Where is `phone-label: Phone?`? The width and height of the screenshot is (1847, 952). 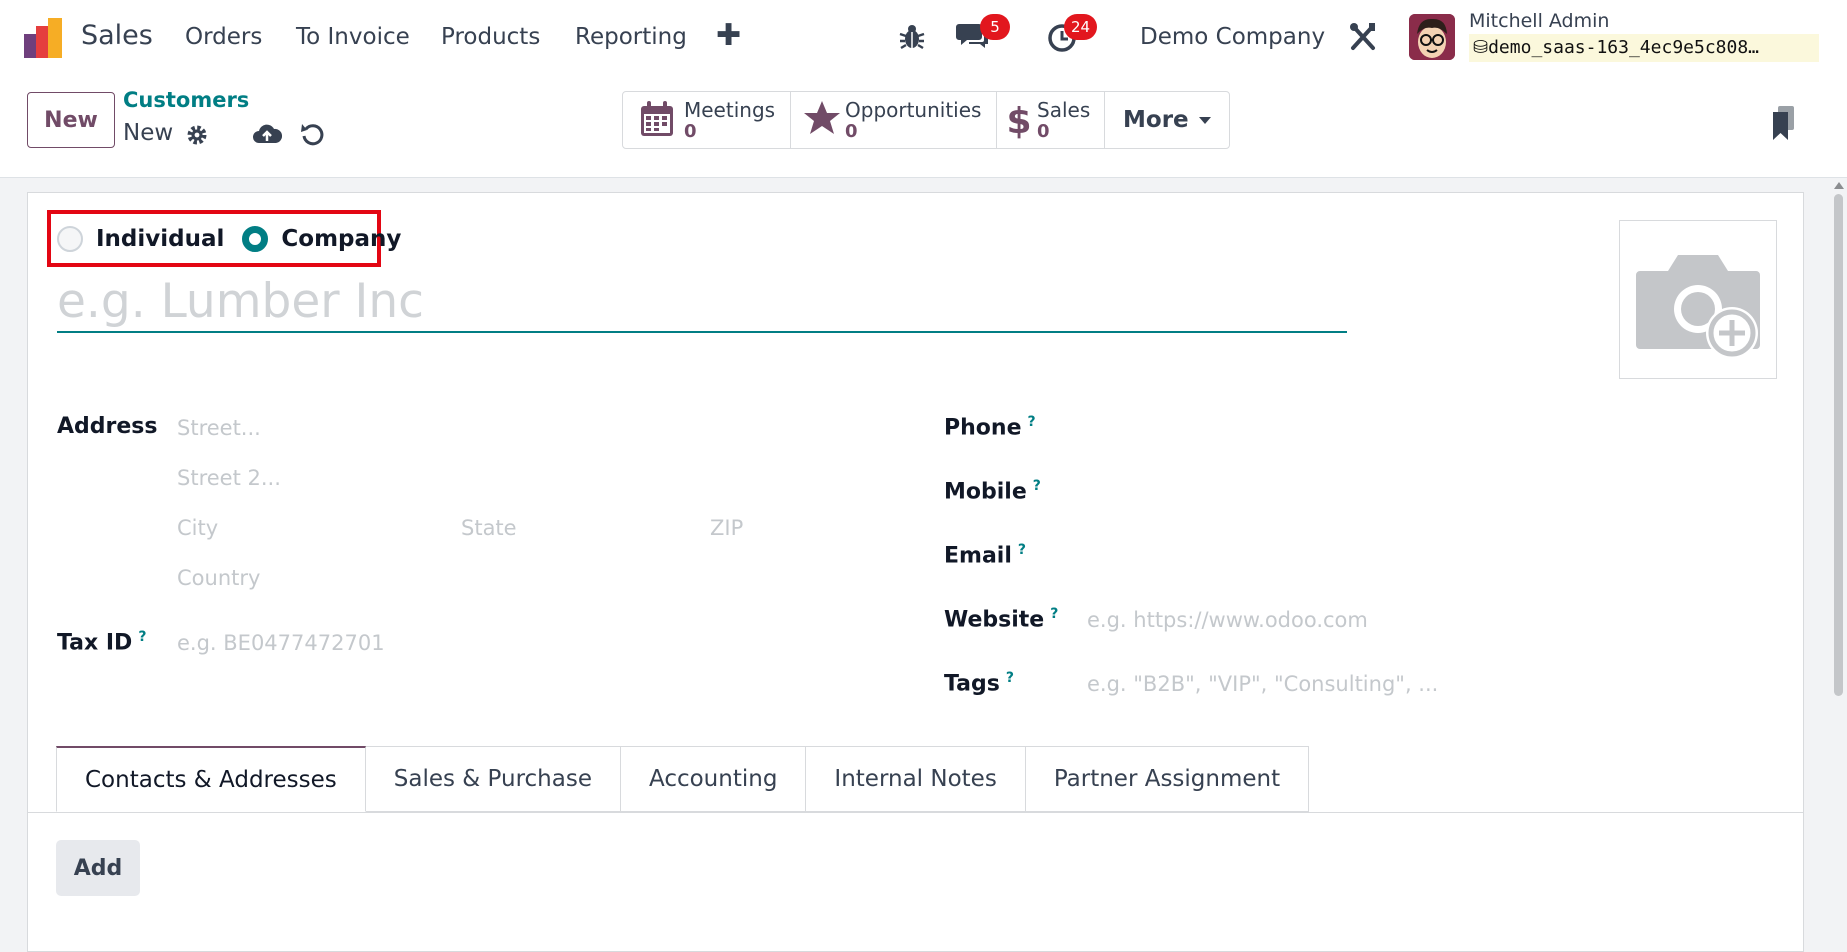
phone-label: Phone? is located at coordinates (990, 427).